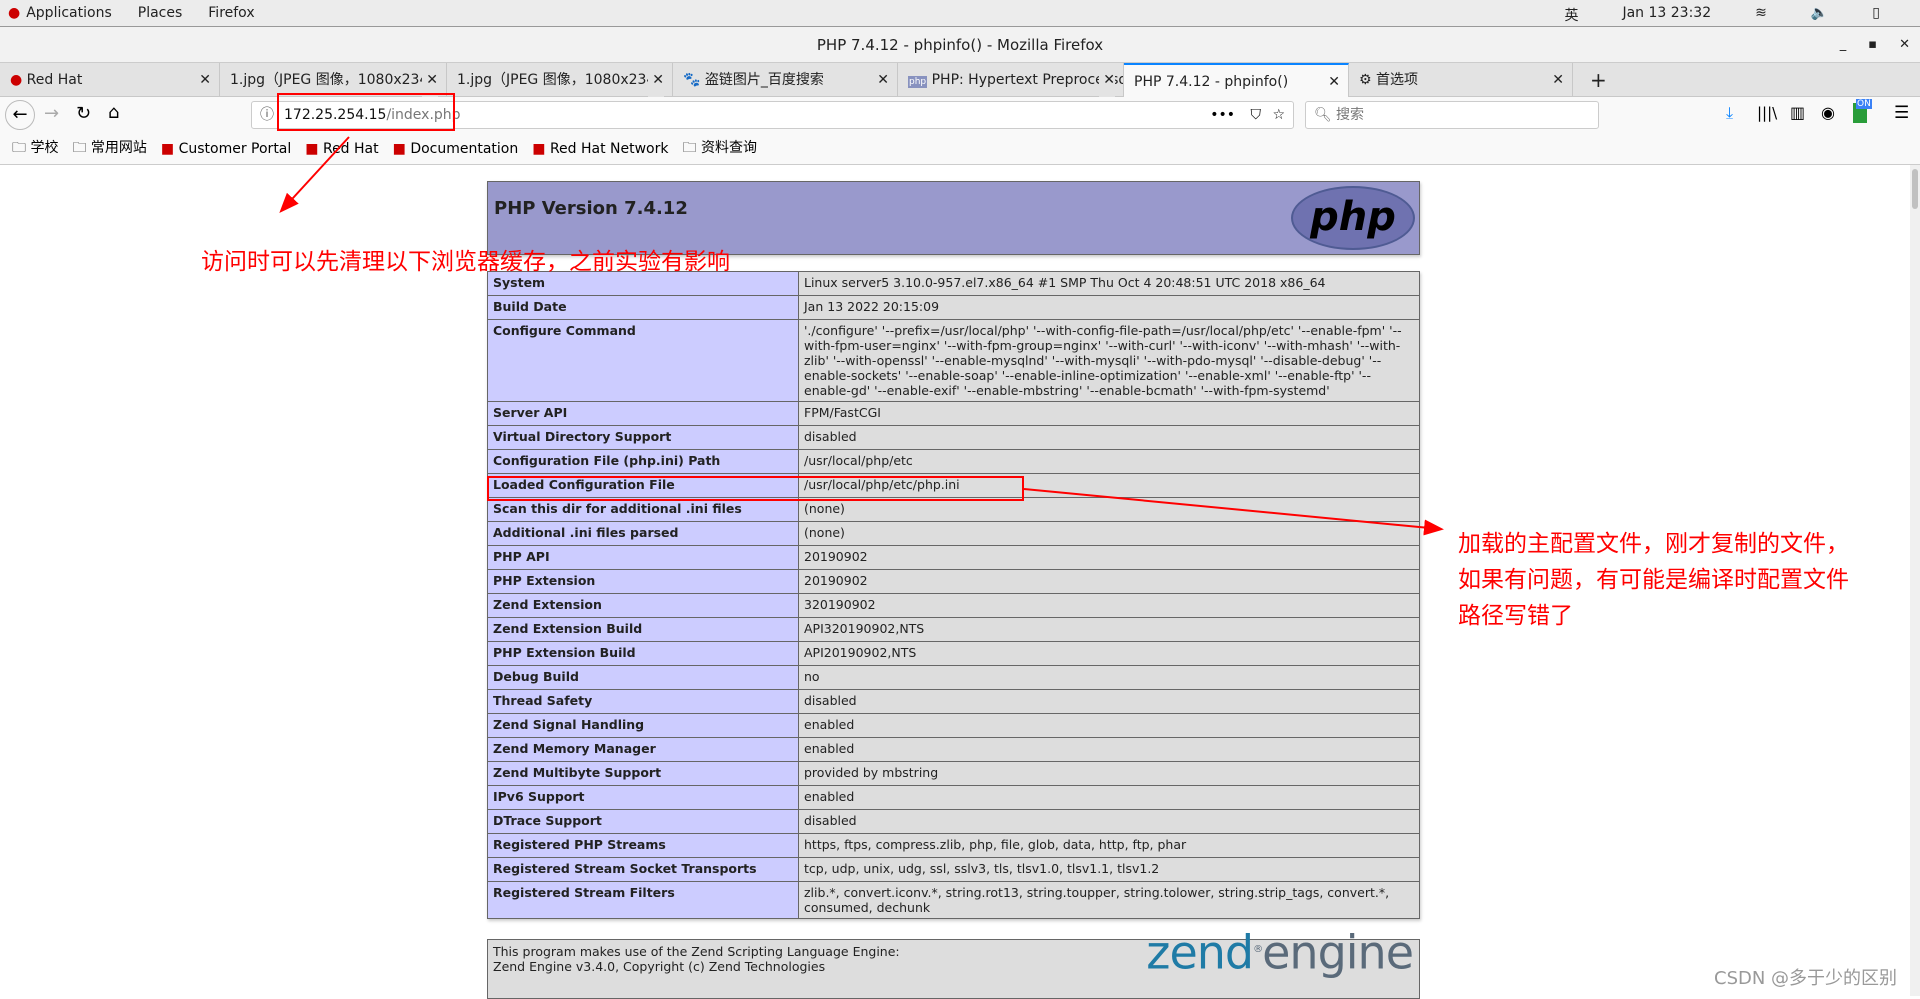 The height and width of the screenshot is (999, 1920). What do you see at coordinates (918, 82) in the screenshot?
I see `php-favicon: php` at bounding box center [918, 82].